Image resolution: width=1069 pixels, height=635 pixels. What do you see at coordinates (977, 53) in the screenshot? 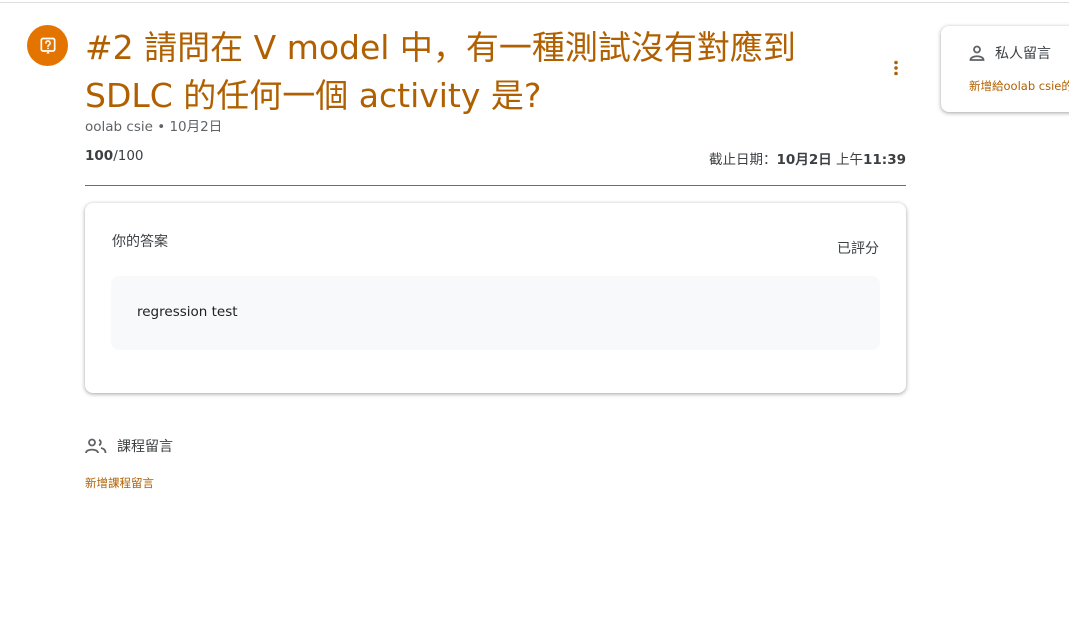
I see `person-icon` at bounding box center [977, 53].